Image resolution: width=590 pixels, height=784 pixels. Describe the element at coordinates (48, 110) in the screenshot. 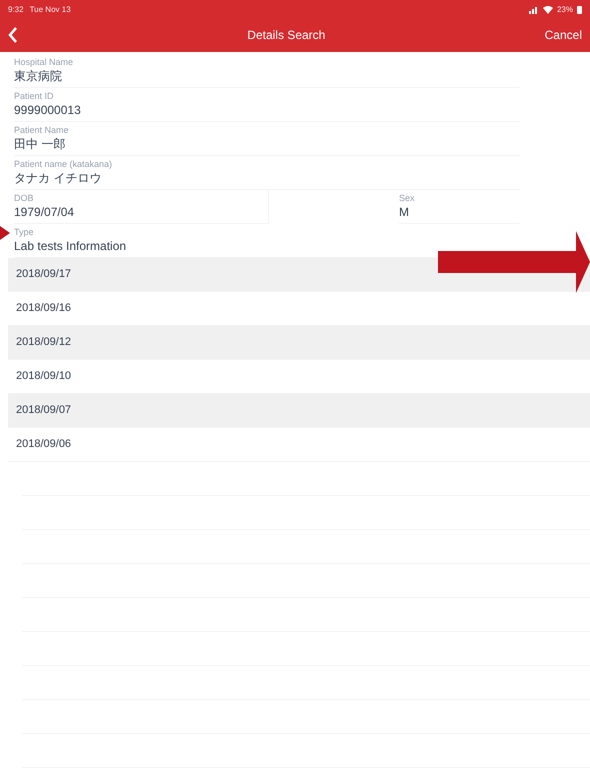

I see `field-value: 9999000013` at that location.